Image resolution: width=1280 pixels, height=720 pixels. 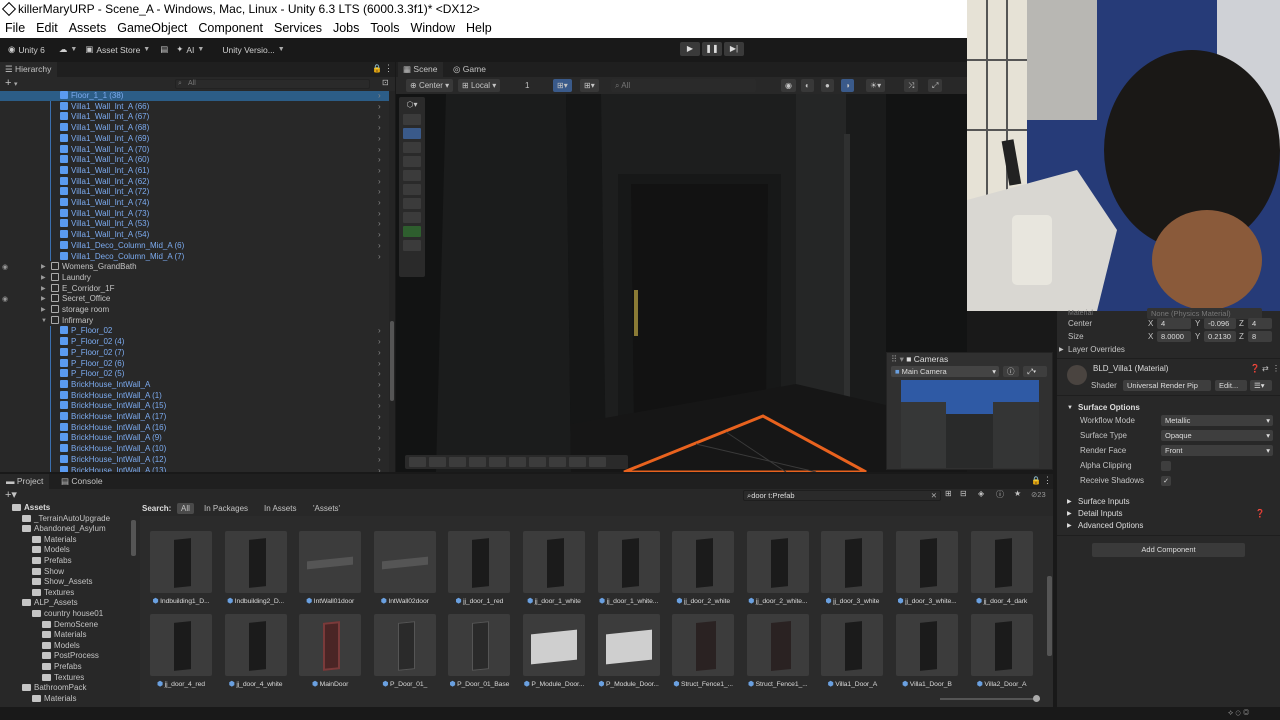 What do you see at coordinates (404, 651) in the screenshot?
I see `asset-tile: ⬢ P_Door_01_` at bounding box center [404, 651].